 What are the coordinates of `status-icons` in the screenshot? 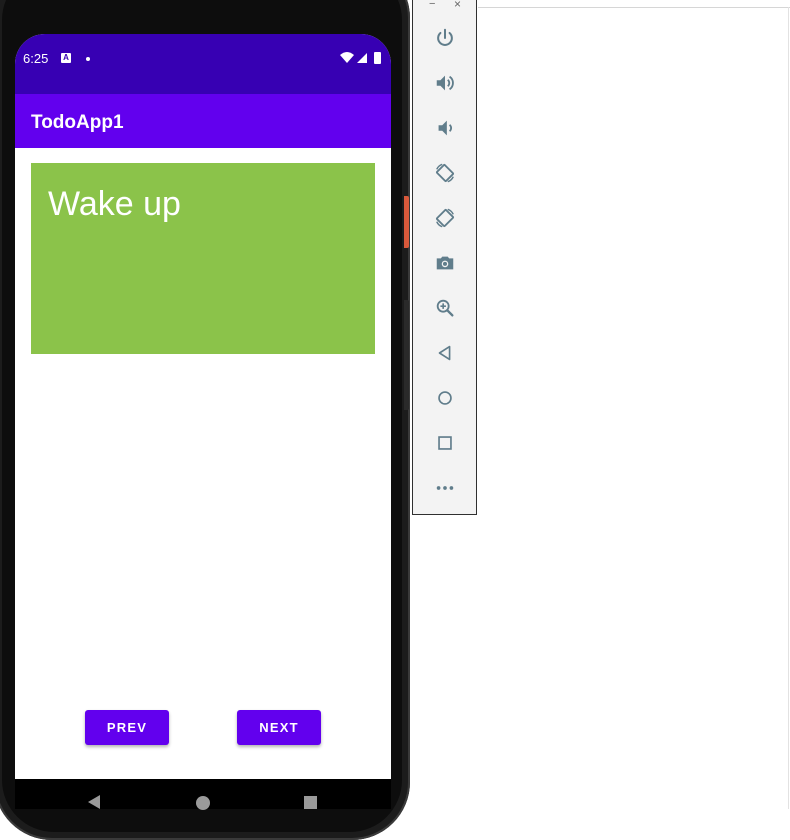 It's located at (360, 58).